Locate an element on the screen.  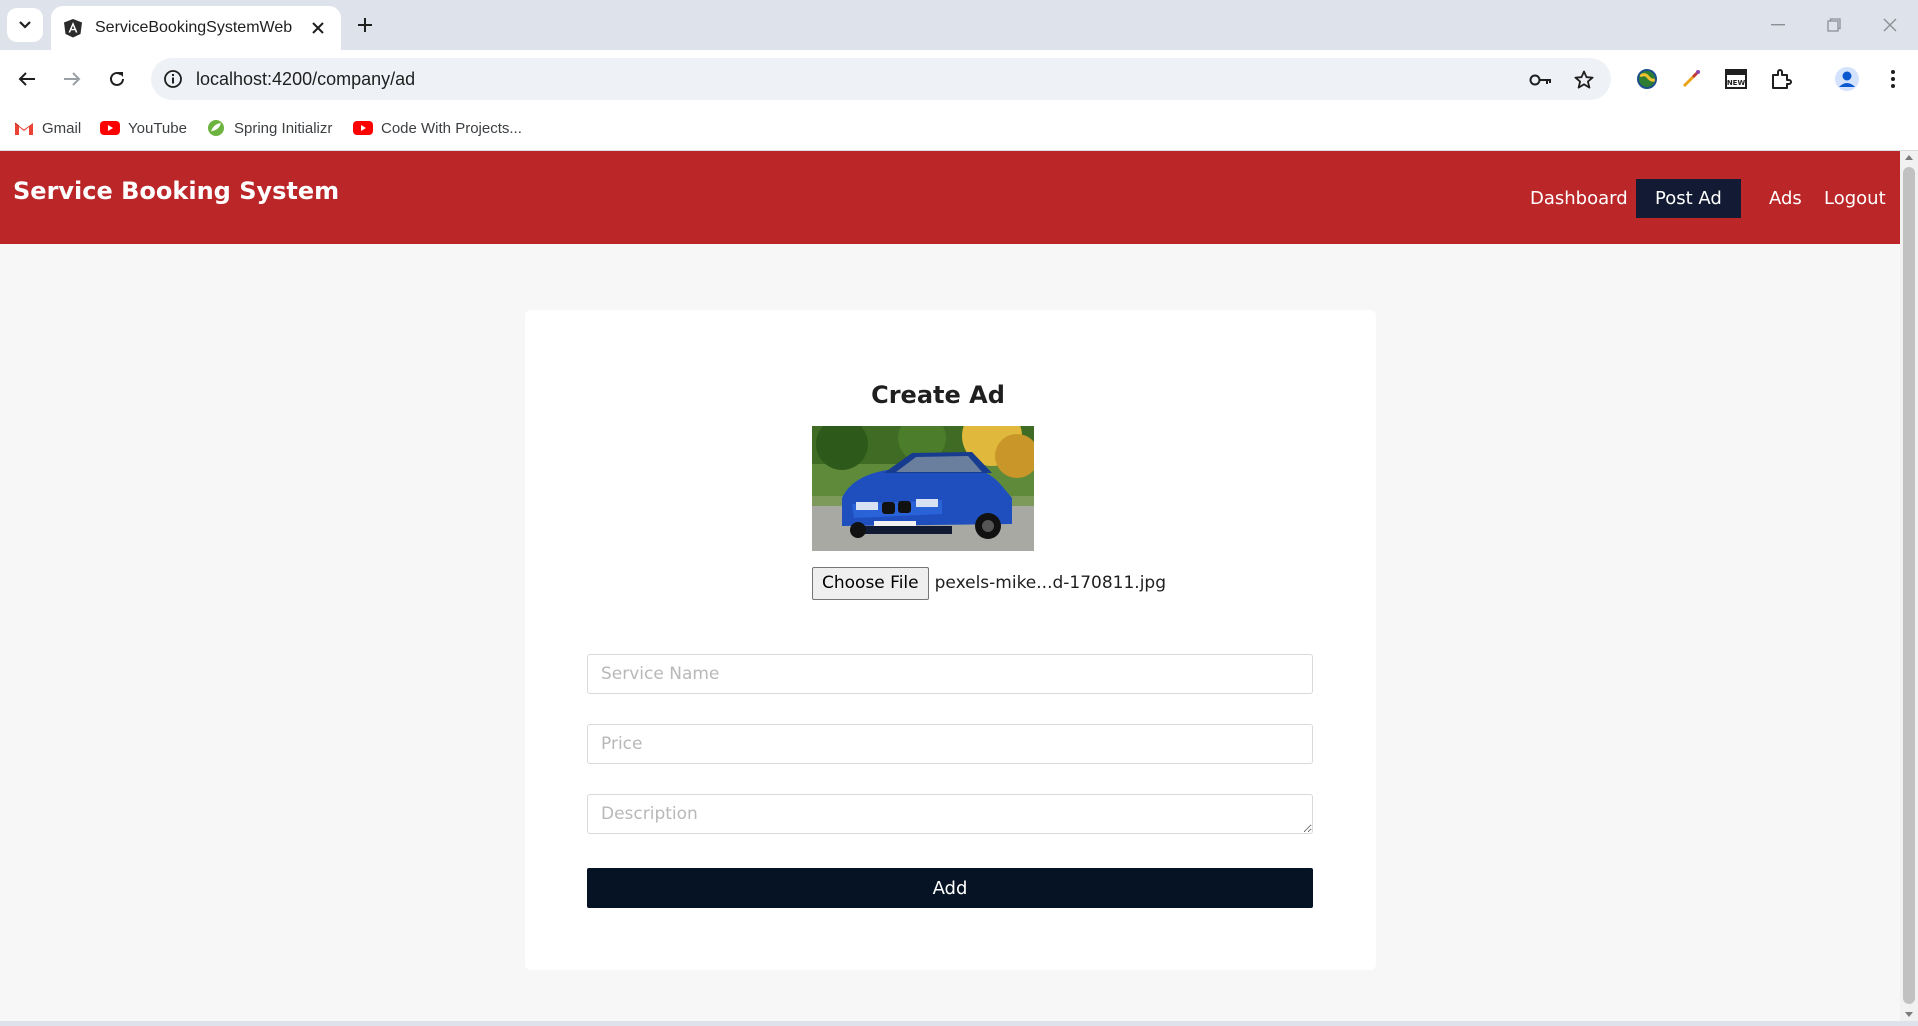
restore-icon is located at coordinates (1834, 25).